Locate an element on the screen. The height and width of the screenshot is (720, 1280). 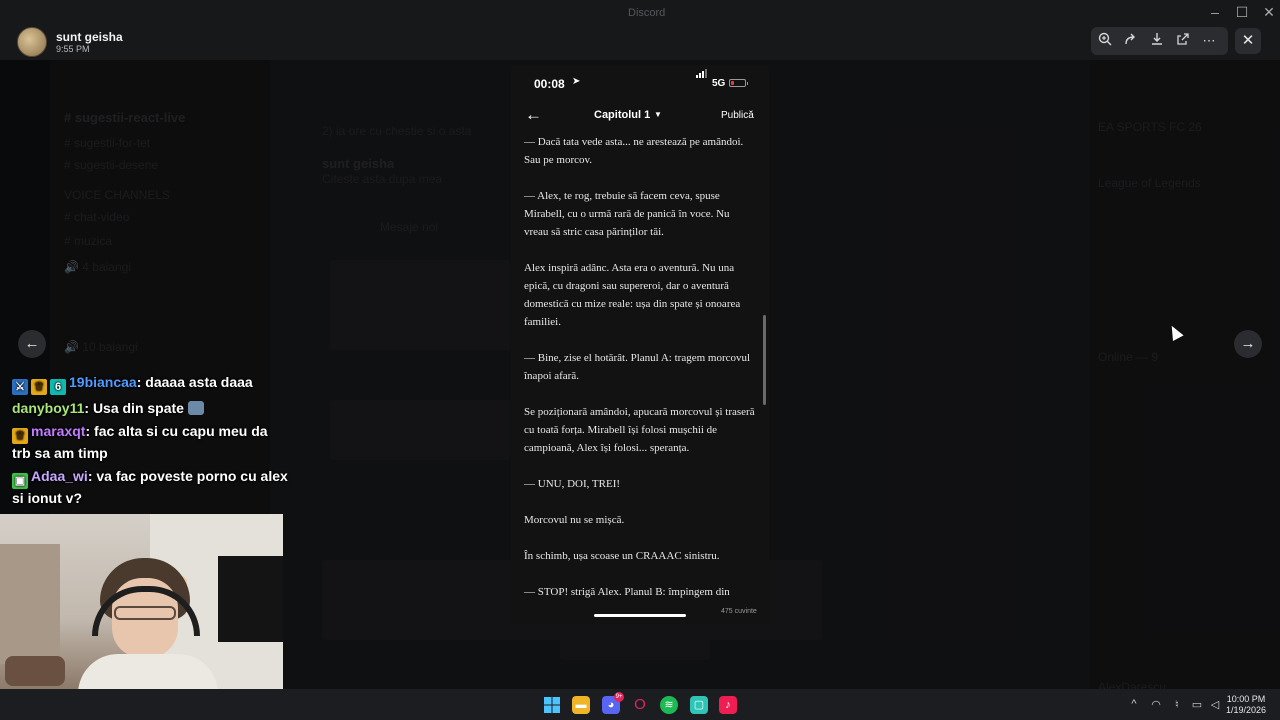
previous-arrow-icon: ← is located at coordinates (32, 344).